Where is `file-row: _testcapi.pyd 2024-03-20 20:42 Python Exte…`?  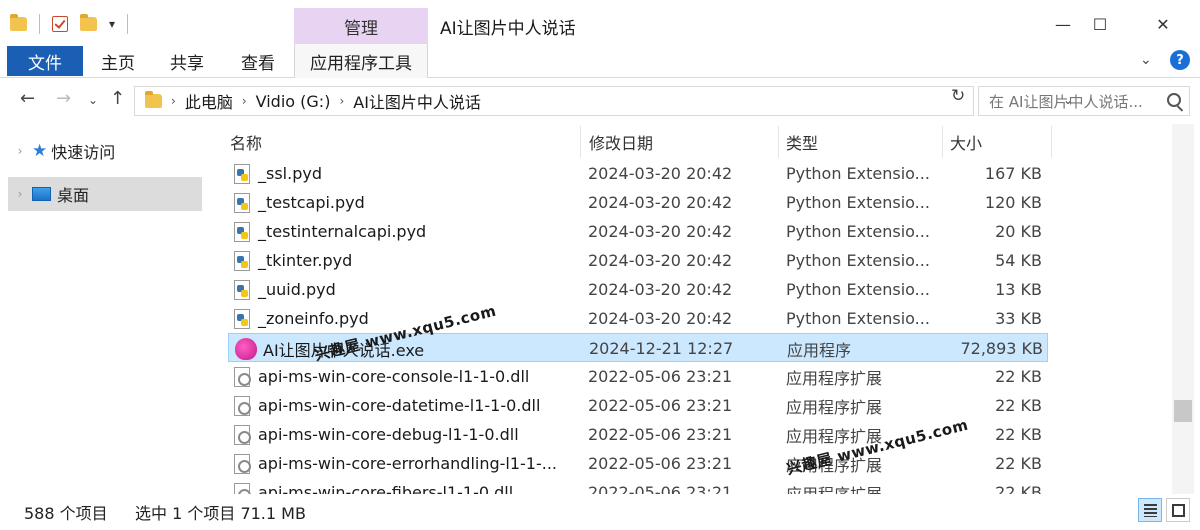 file-row: _testcapi.pyd 2024-03-20 20:42 Python Exte… is located at coordinates (638, 202).